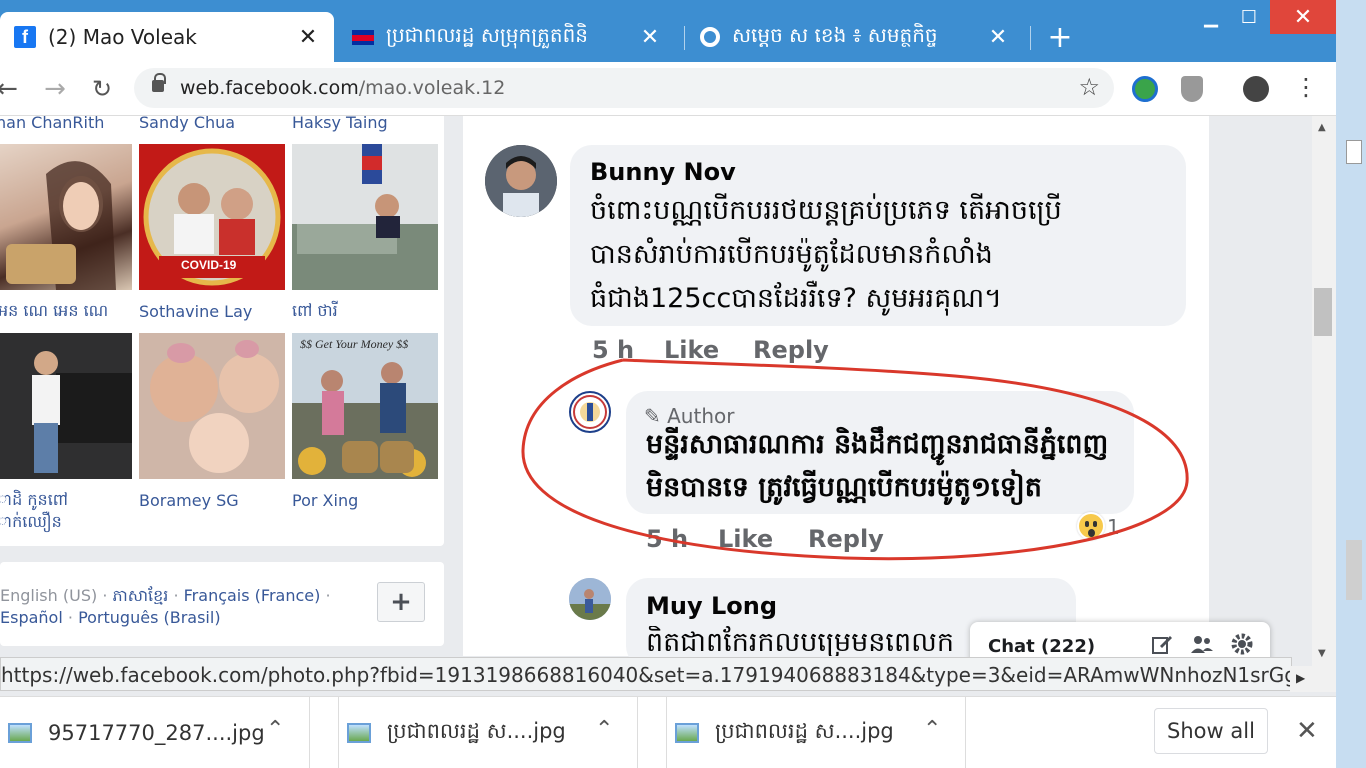 This screenshot has height=768, width=1366. I want to click on gear-icon, so click(1242, 644).